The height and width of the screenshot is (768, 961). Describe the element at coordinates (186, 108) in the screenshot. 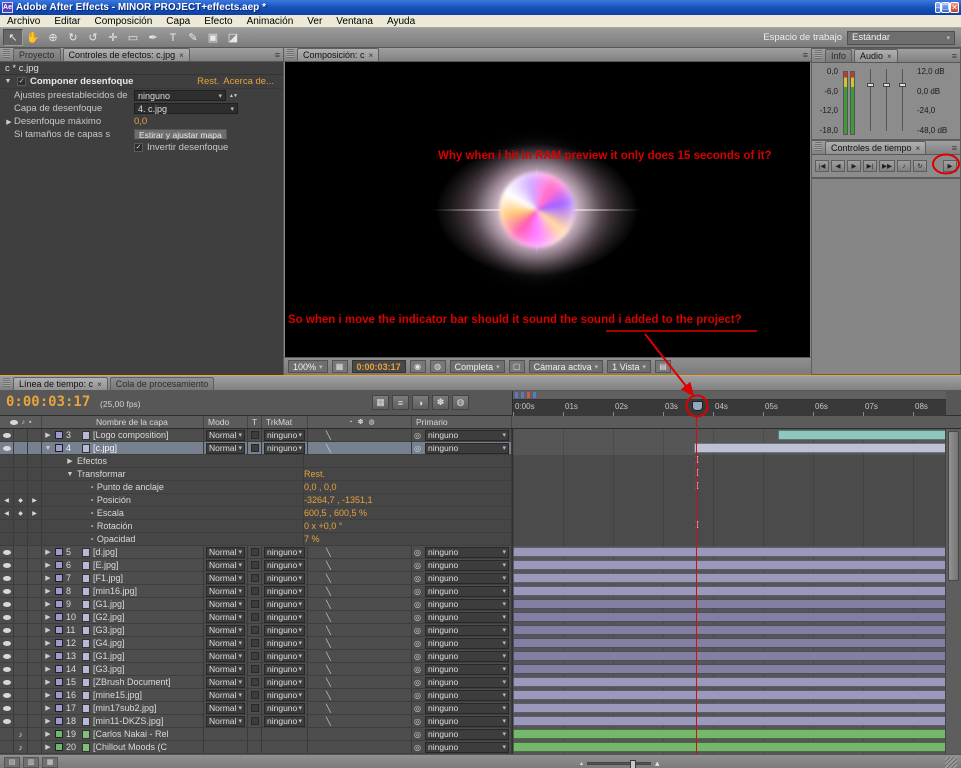

I see `blur-layer-dropdown: 4. c.jpg ▾` at that location.